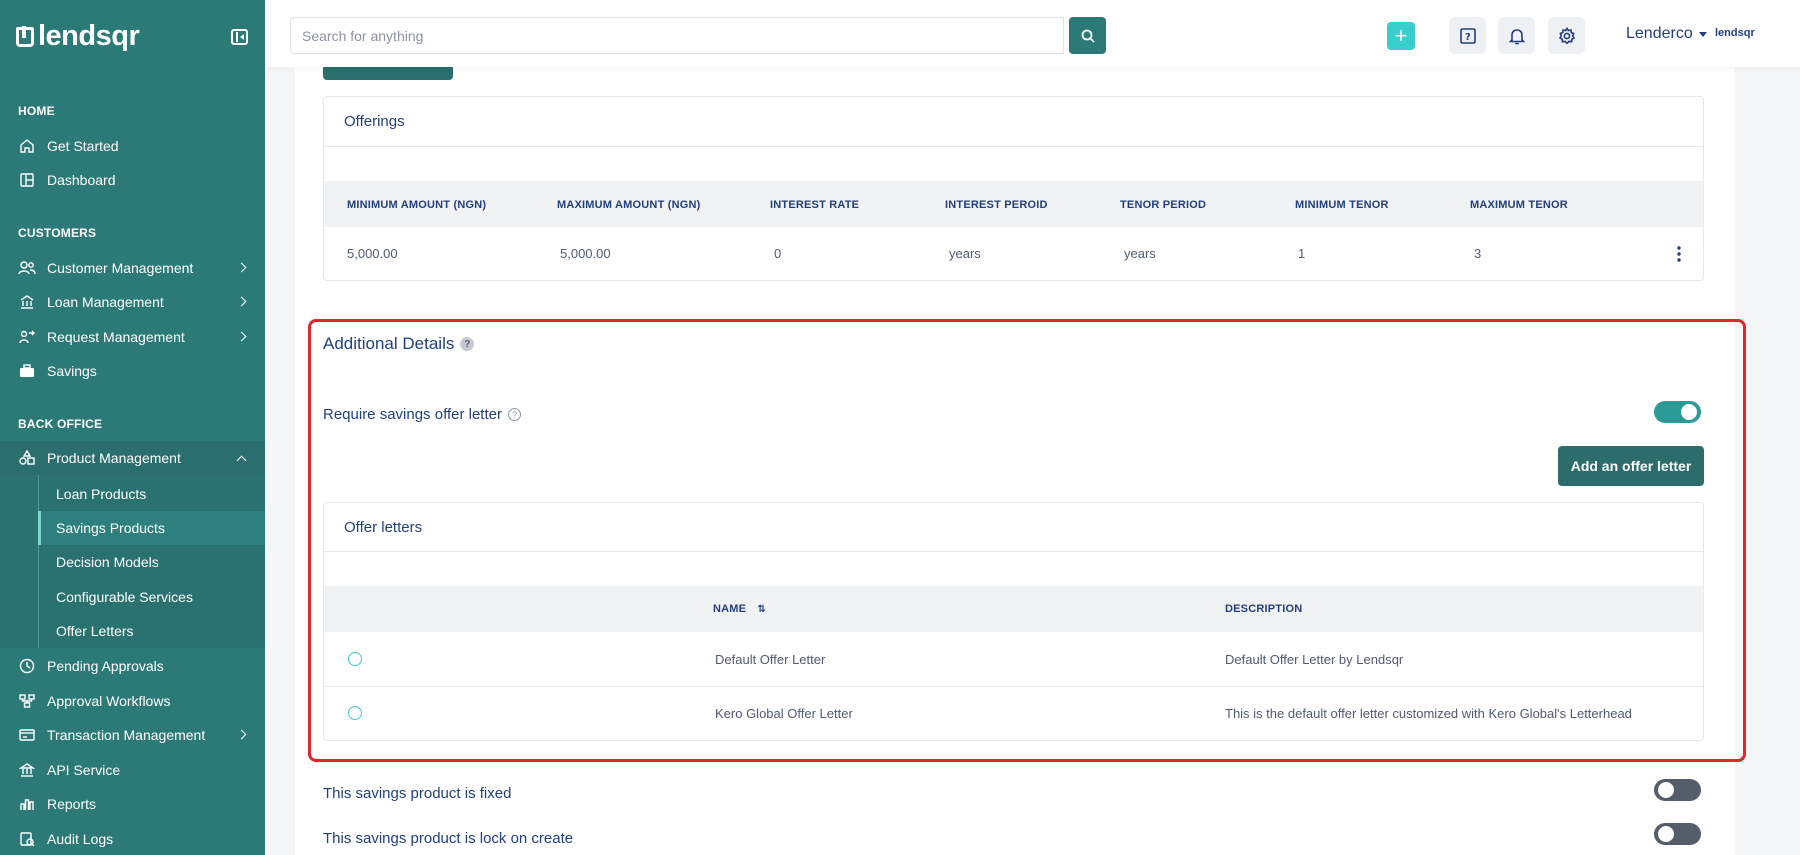 This screenshot has width=1800, height=855. Describe the element at coordinates (1342, 205) in the screenshot. I see `col-minimum-tenor: MINIMUM TENOR` at that location.